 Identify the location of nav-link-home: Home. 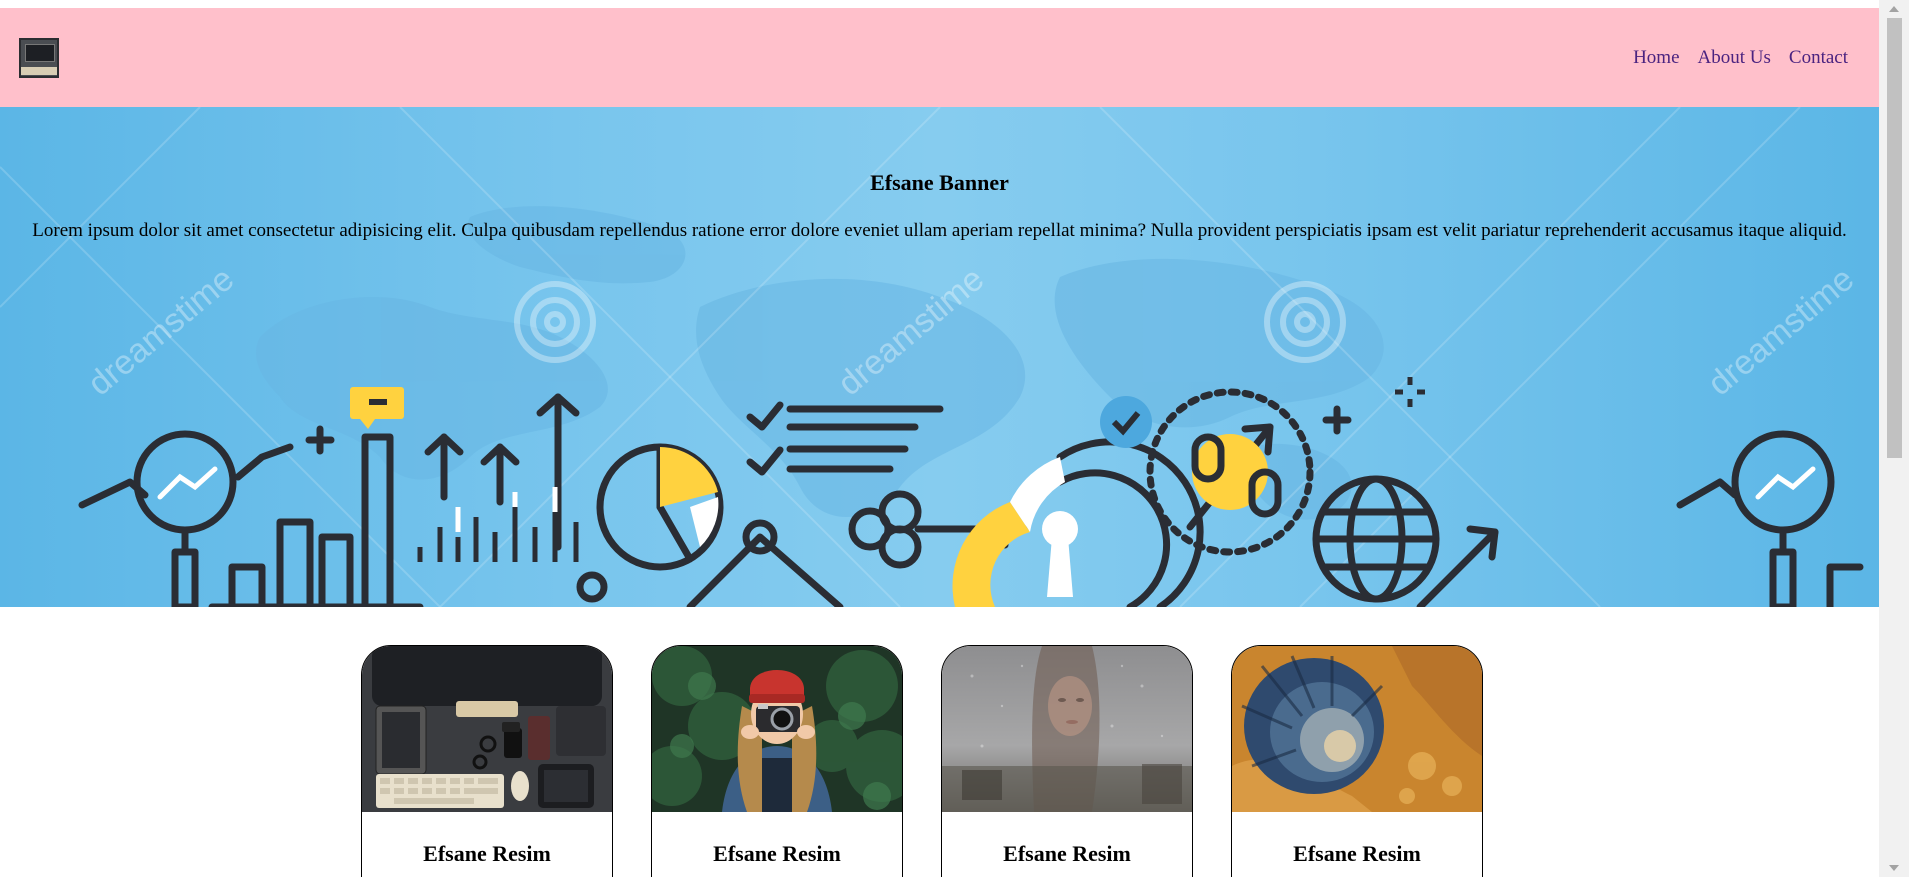
(1656, 58).